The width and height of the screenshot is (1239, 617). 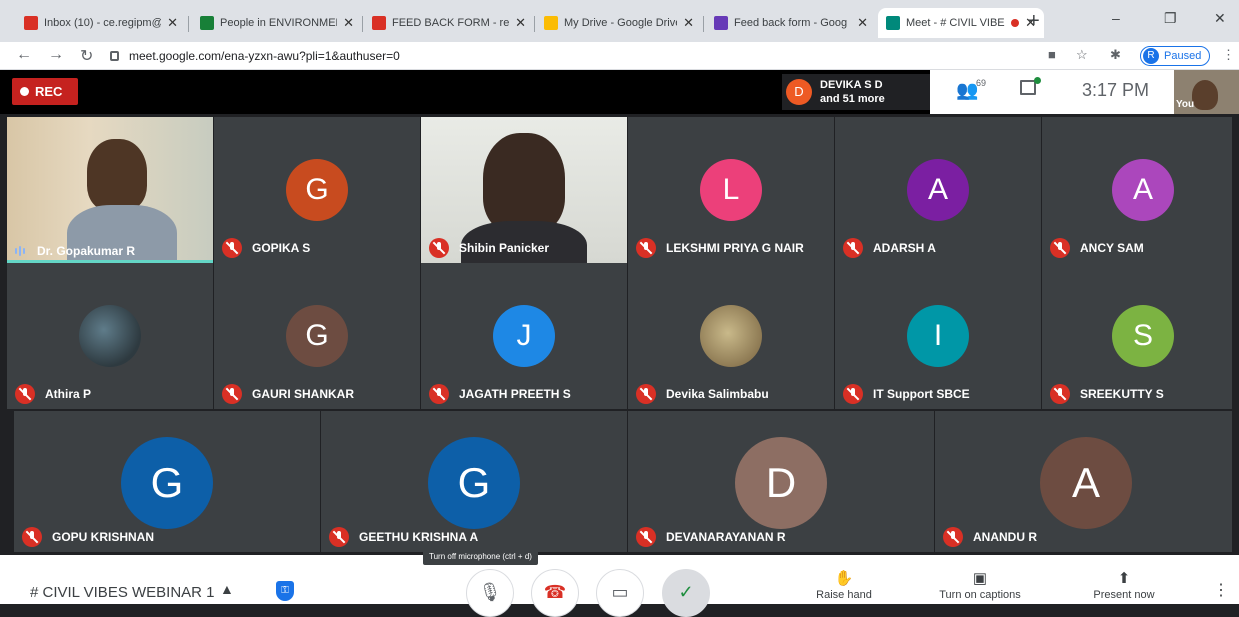 I want to click on tab-inbox: Inbox (10) - ce.regipm@ ✕, so click(x=101, y=23).